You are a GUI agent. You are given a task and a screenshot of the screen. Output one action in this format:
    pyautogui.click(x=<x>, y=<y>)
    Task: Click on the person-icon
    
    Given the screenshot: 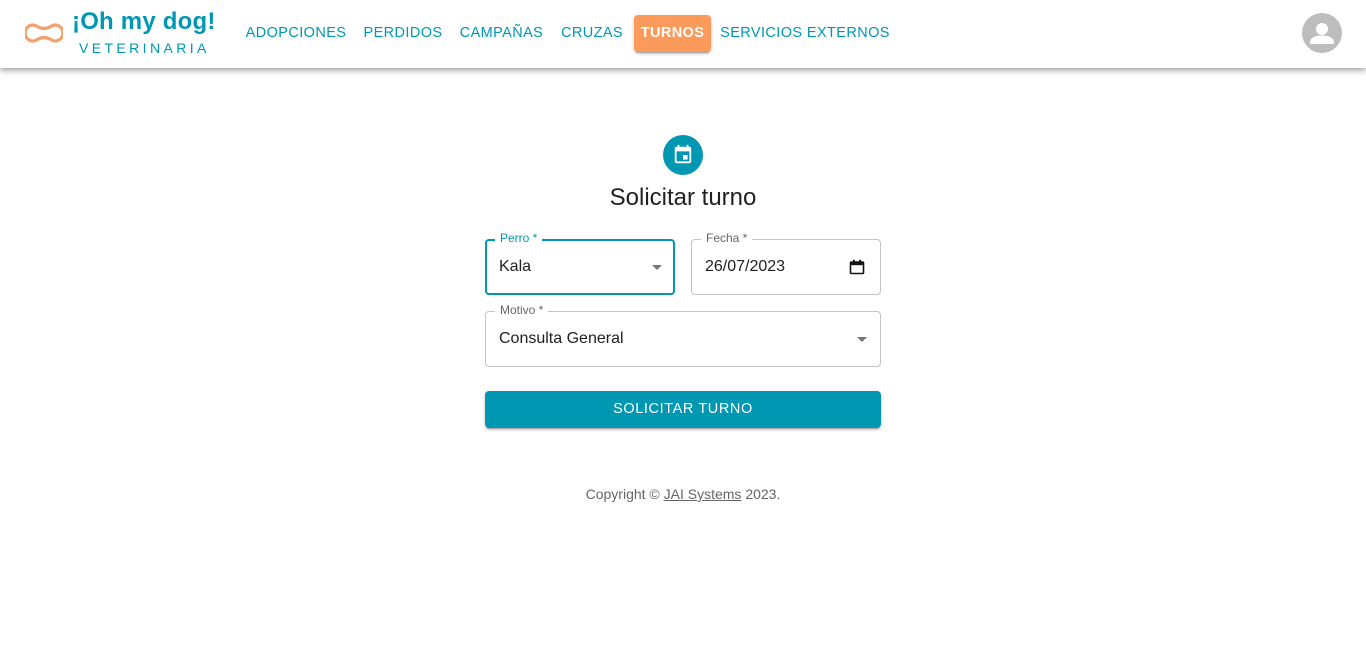 What is the action you would take?
    pyautogui.click(x=1322, y=33)
    